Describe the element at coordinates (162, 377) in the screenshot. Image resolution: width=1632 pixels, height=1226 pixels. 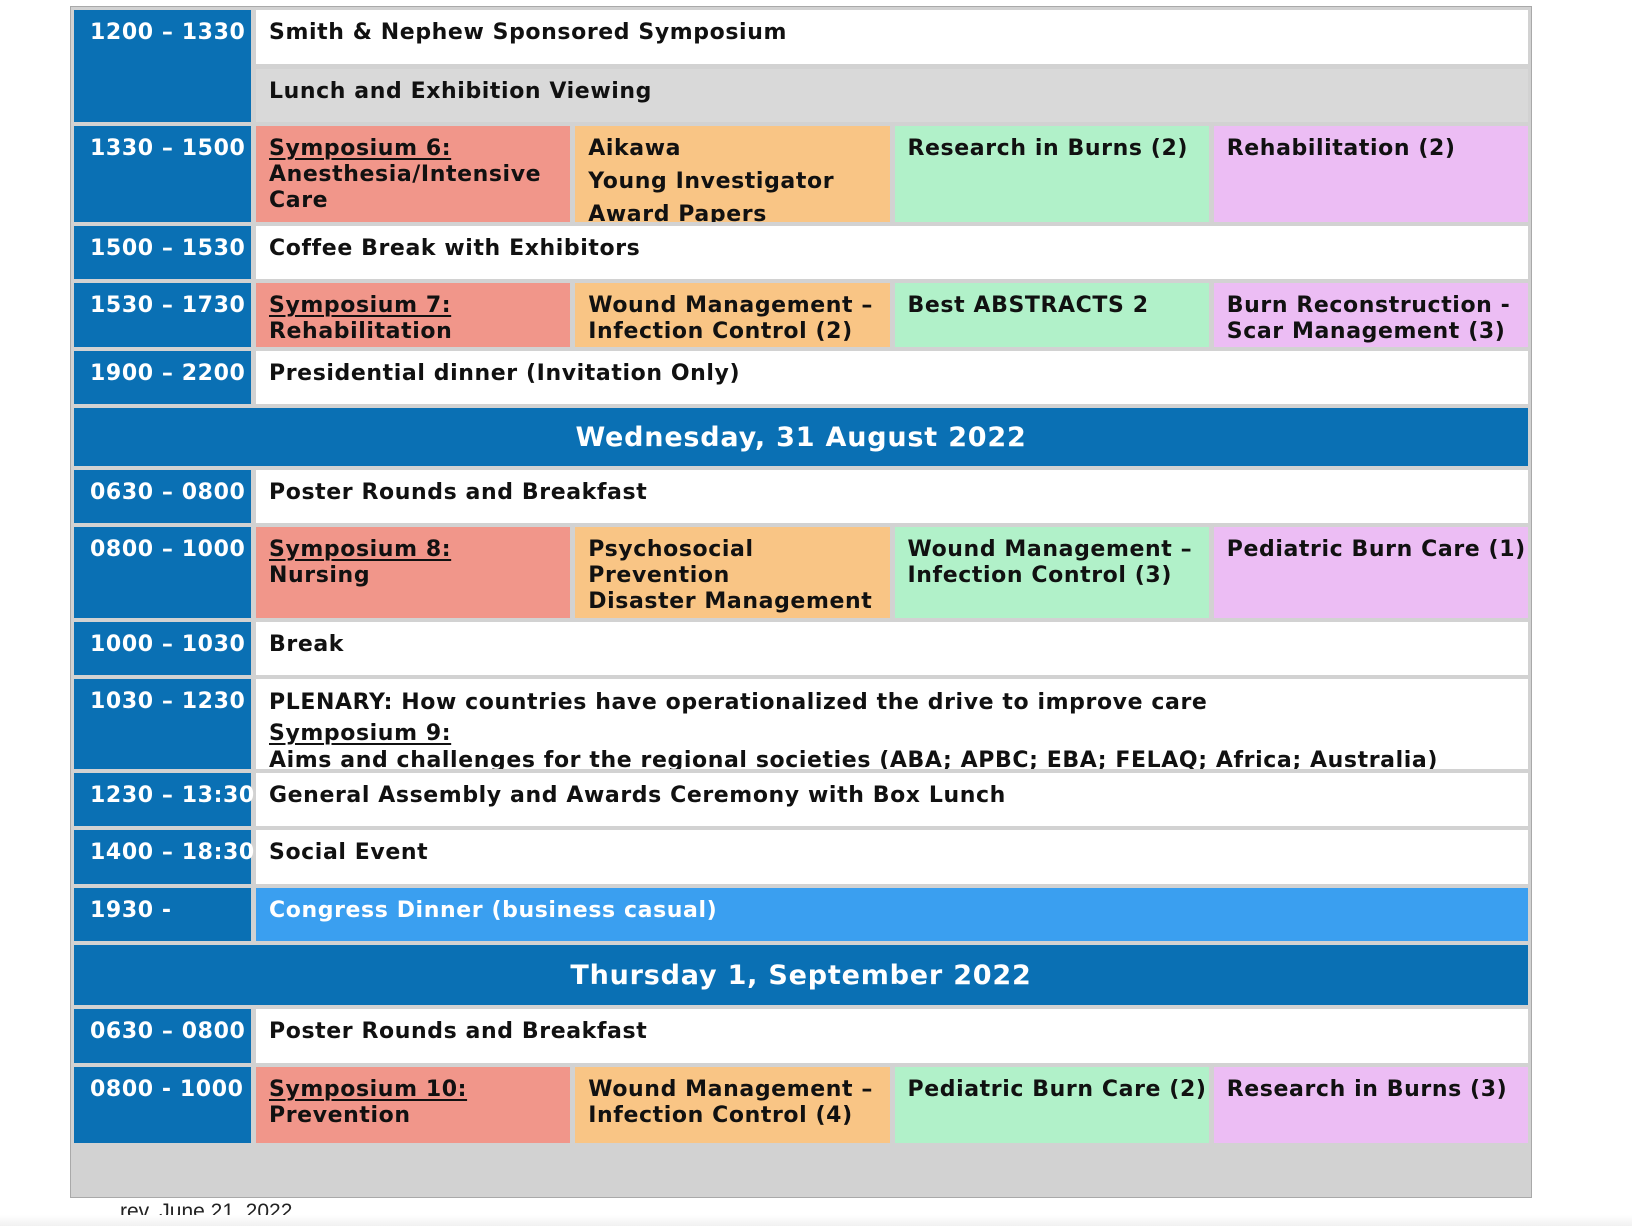
I see `time-cell: 1900 – 2200` at that location.